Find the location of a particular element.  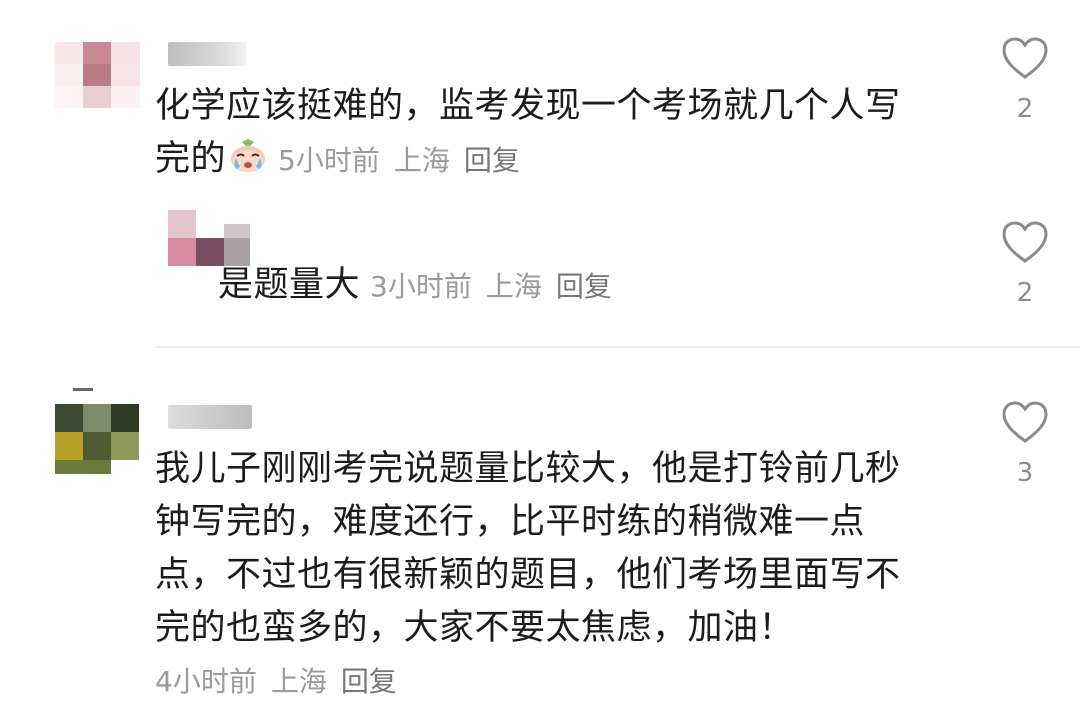

comment-text-line: 完的也蛮多的，大家不要太焦虑，加油！ is located at coordinates (475, 628).